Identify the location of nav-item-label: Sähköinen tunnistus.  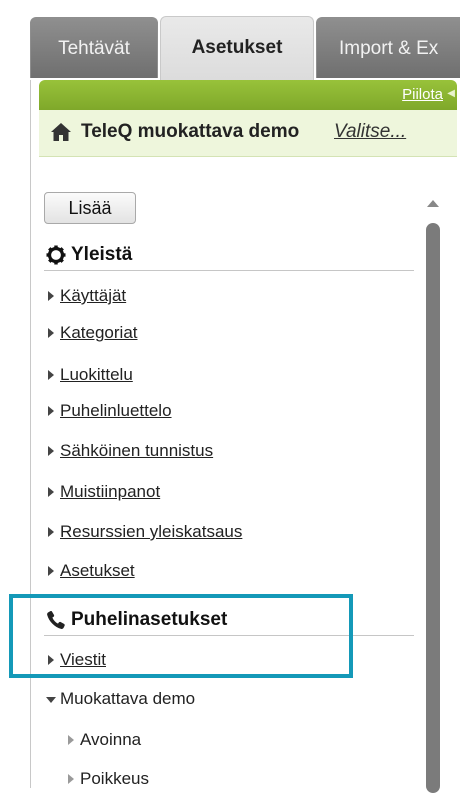
(136, 451).